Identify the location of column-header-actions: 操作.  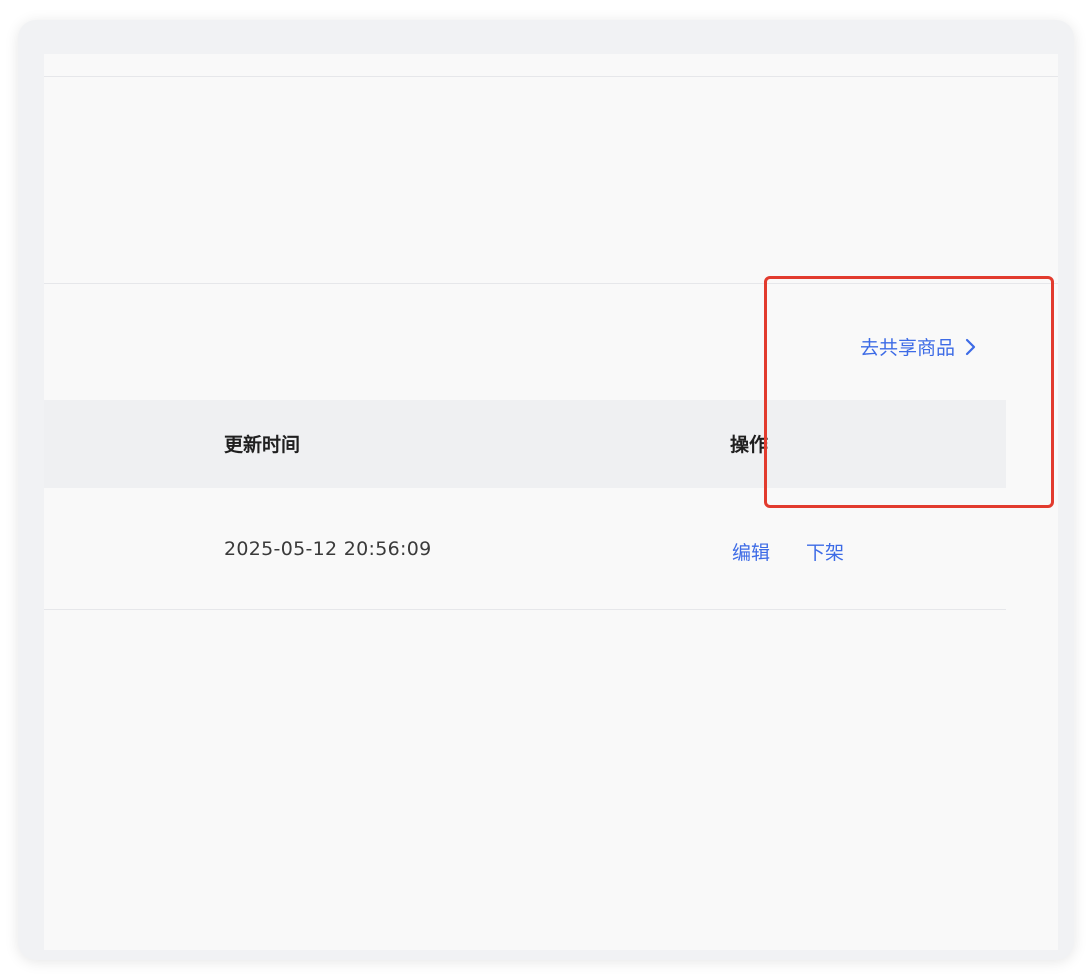
(749, 445).